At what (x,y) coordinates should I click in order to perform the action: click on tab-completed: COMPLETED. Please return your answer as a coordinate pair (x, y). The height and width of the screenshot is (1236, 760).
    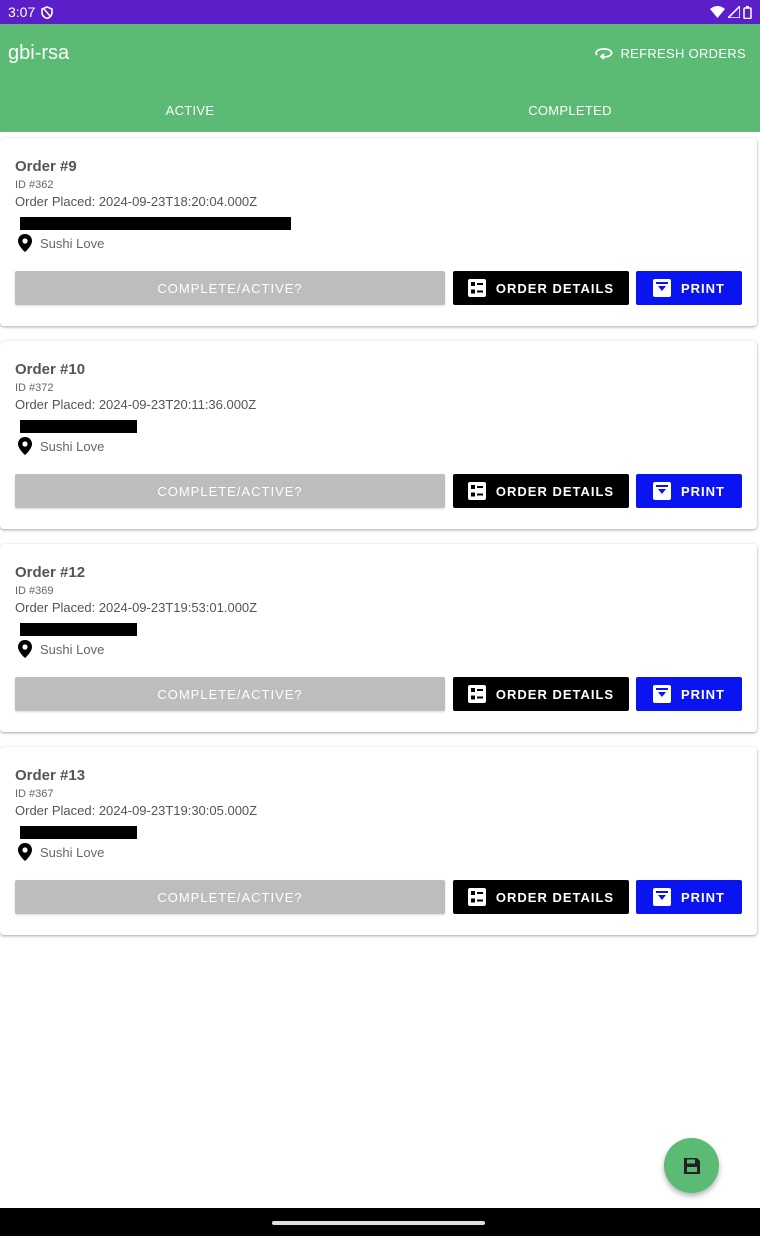
    Looking at the image, I should click on (570, 110).